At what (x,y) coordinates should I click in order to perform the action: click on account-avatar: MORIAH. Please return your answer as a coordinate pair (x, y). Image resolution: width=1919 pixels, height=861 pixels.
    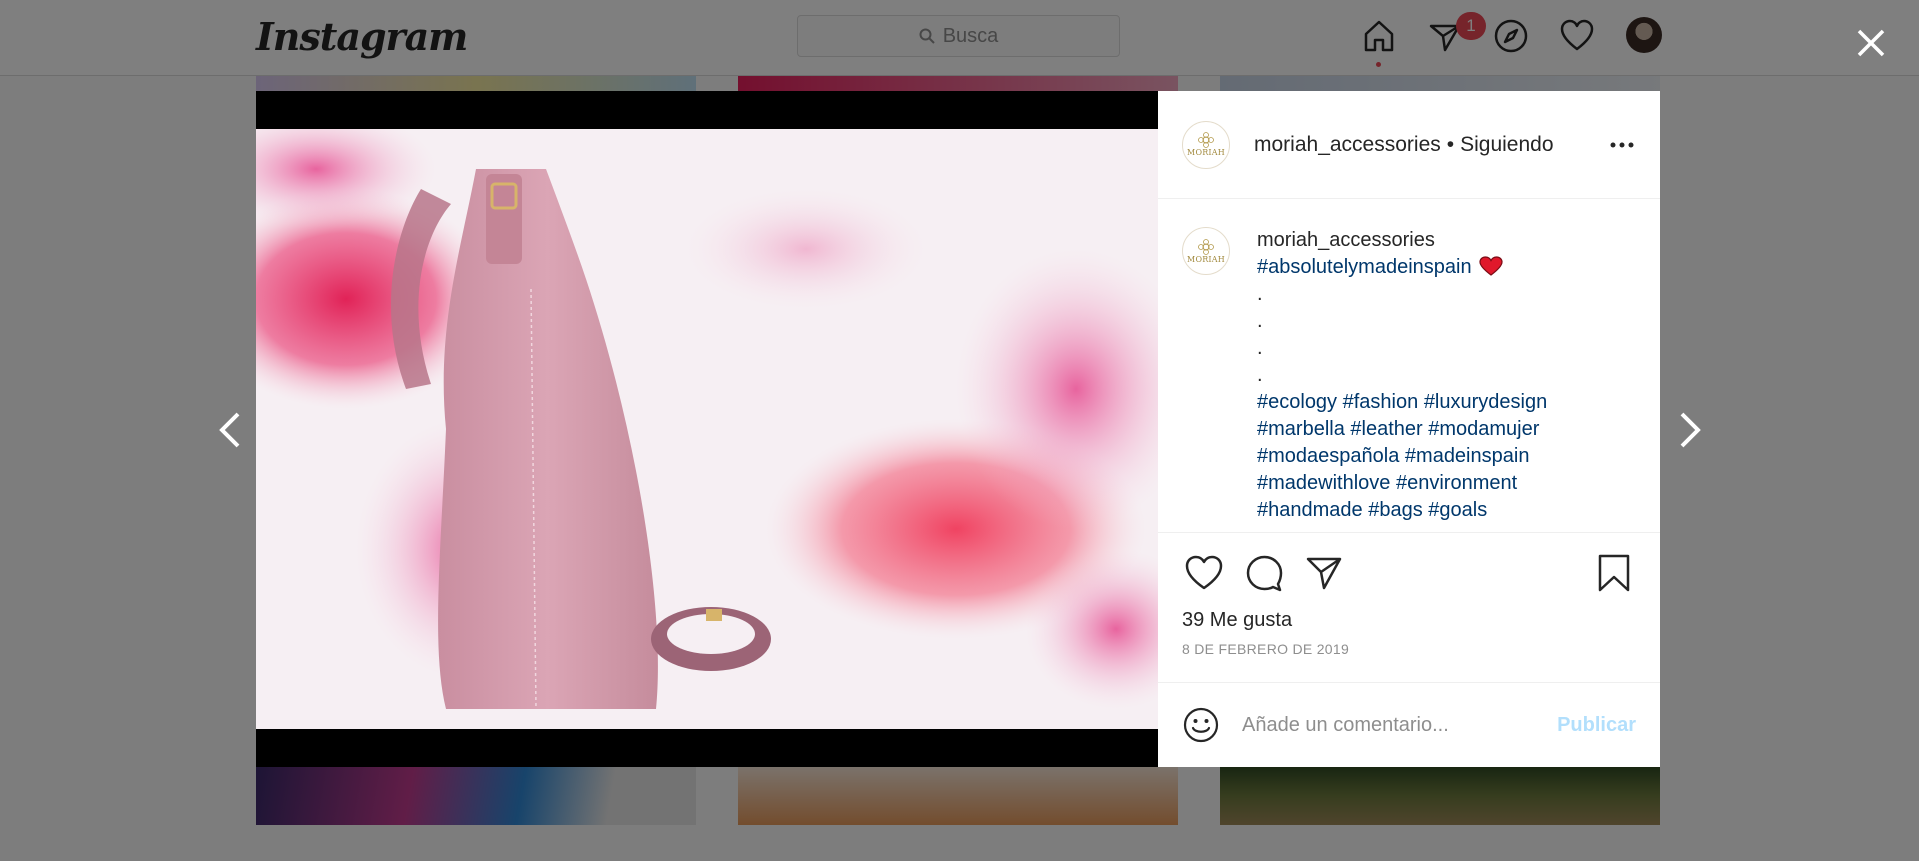
    Looking at the image, I should click on (1206, 144).